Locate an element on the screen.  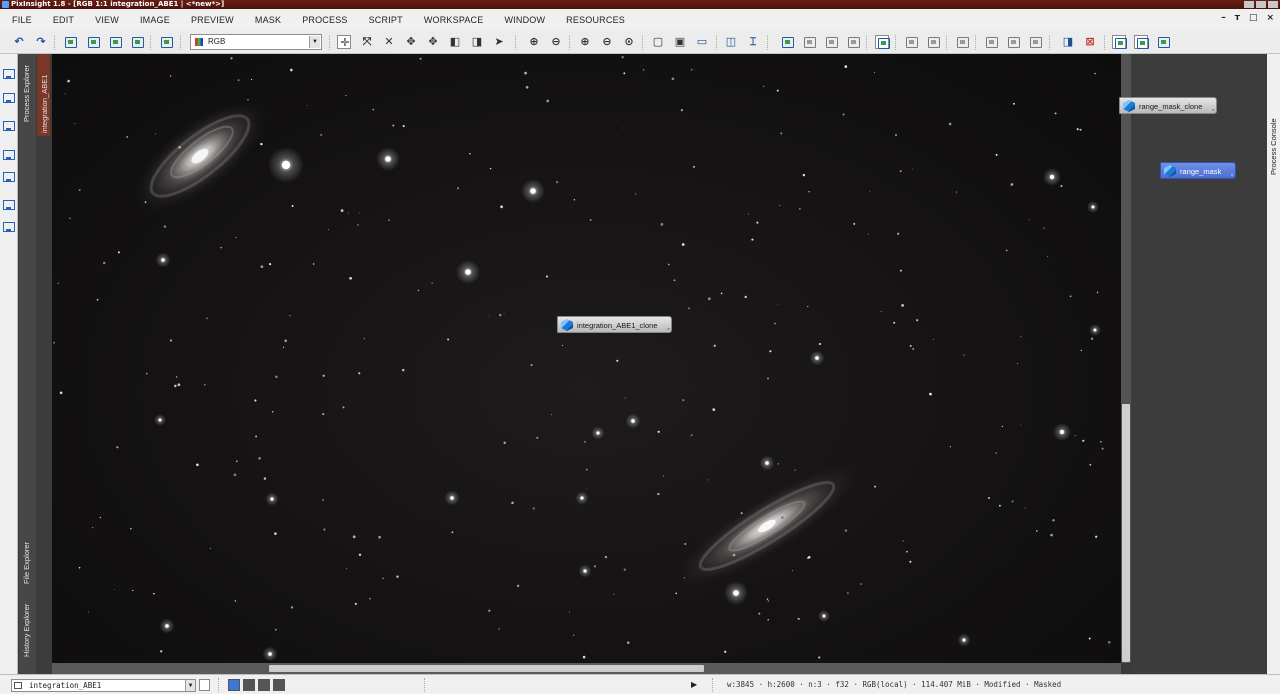
mdi-minimize-icon: – is located at coordinates (1223, 18).